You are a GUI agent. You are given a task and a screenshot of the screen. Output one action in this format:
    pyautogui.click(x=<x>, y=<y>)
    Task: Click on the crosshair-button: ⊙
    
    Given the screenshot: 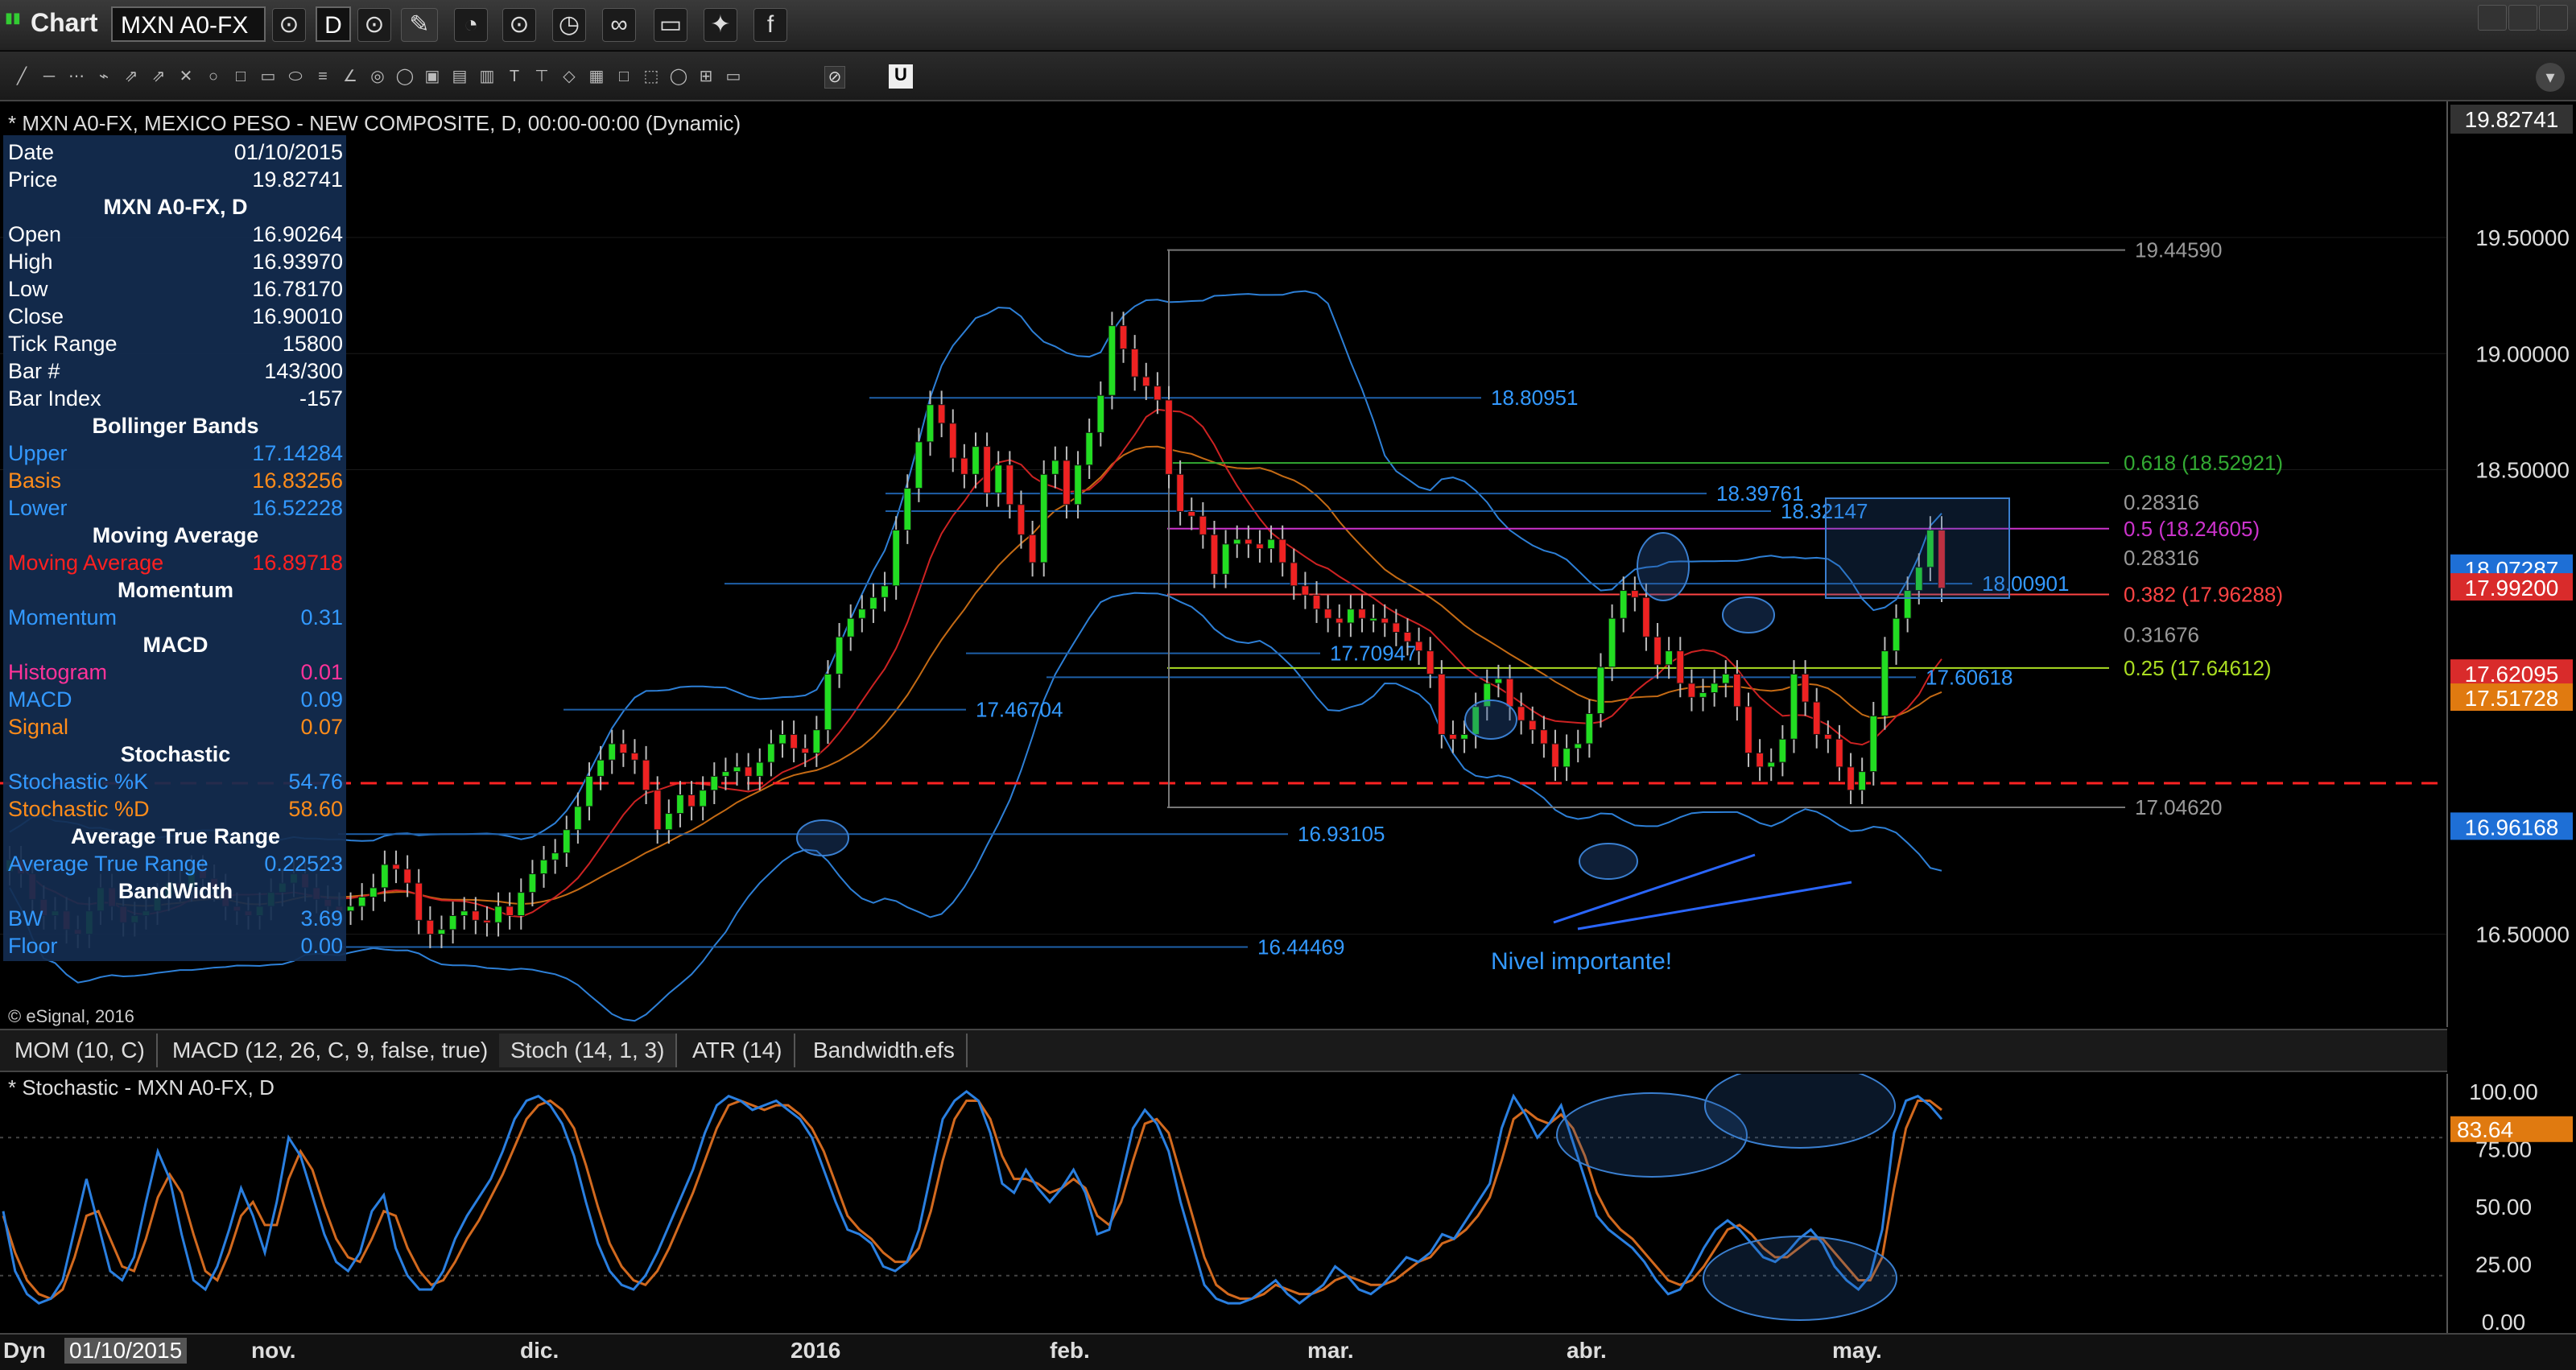 What is the action you would take?
    pyautogui.click(x=519, y=25)
    